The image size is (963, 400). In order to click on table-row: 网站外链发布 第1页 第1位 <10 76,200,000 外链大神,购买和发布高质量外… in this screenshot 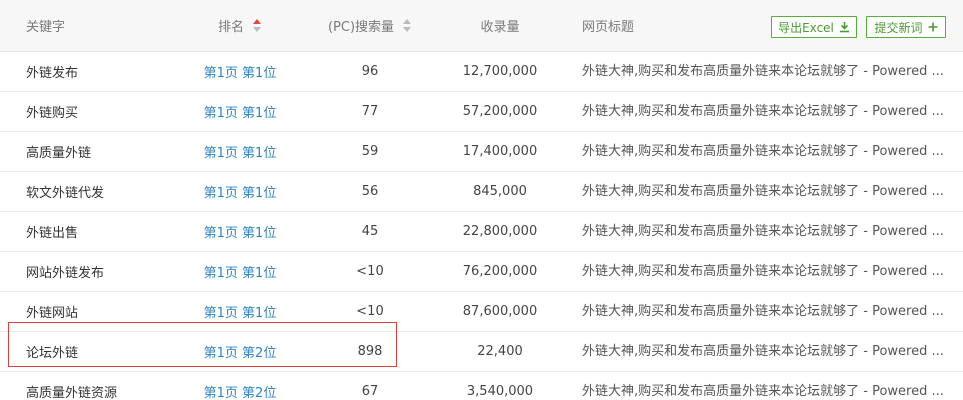, I will do `click(481, 272)`.